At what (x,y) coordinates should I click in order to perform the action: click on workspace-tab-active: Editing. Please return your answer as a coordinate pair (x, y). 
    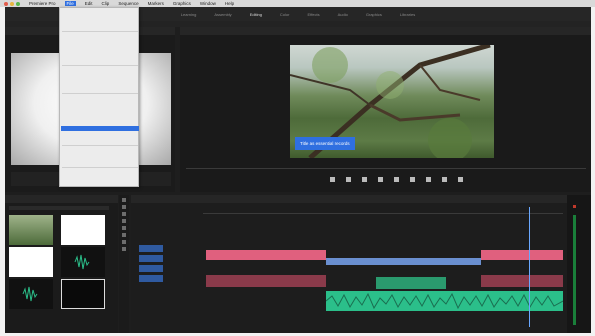
    Looking at the image, I should click on (256, 14).